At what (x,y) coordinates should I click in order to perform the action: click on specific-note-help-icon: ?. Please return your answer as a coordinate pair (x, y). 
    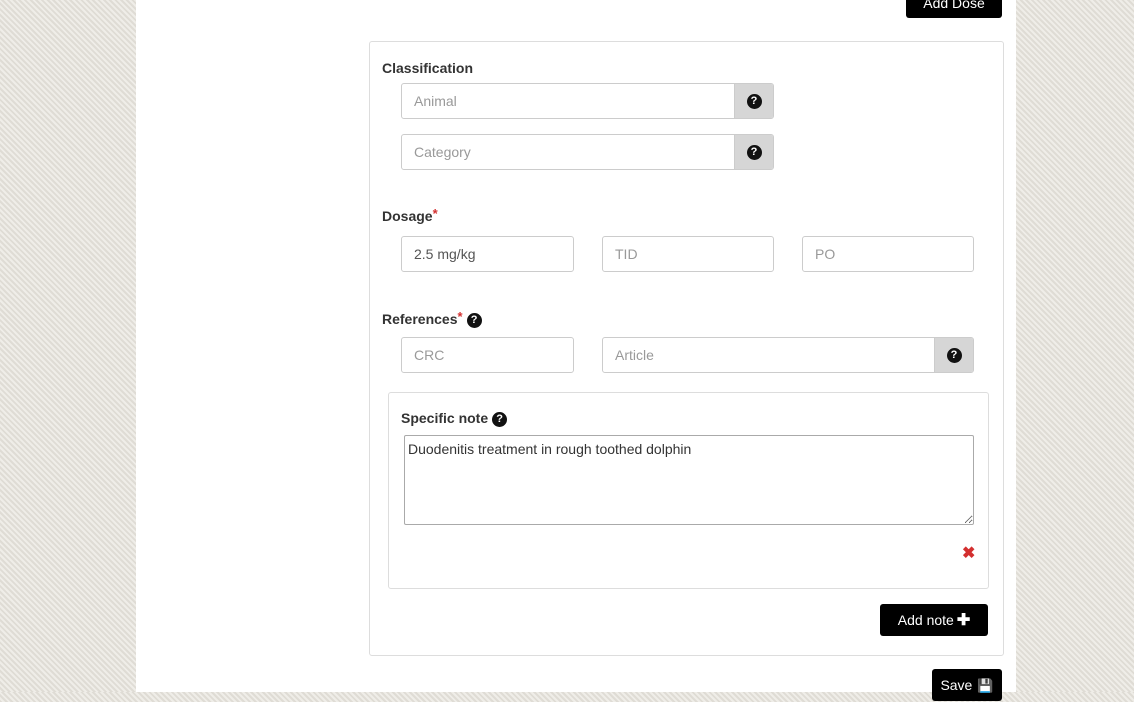
    Looking at the image, I should click on (500, 419).